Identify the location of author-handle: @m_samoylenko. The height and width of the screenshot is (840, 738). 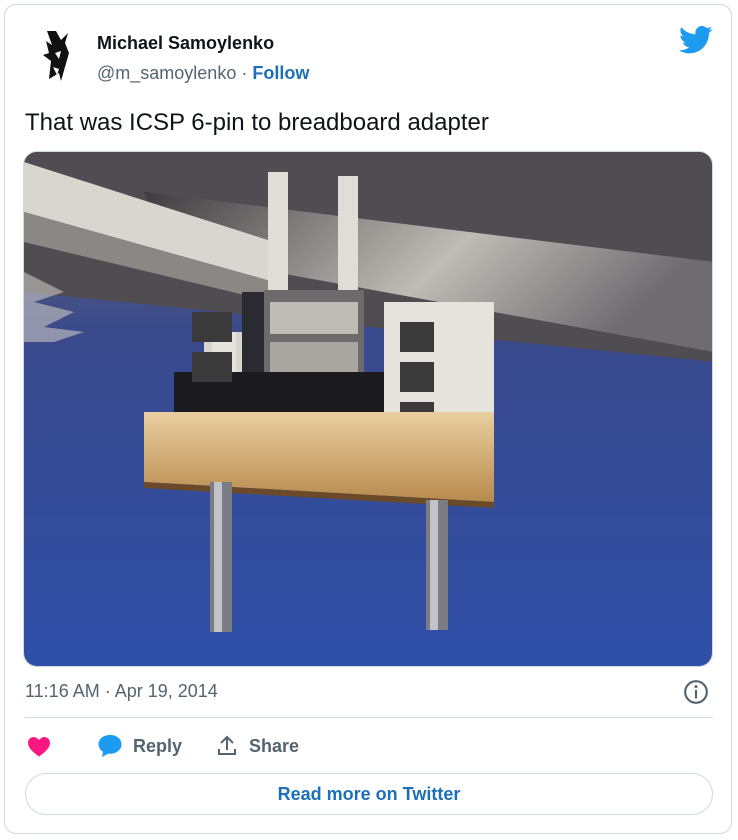
(166, 73).